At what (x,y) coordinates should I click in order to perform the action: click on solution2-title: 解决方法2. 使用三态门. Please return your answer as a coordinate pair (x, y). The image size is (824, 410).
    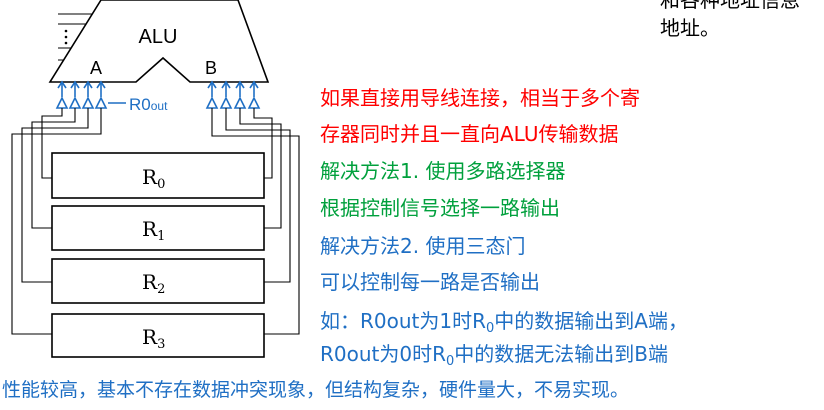
    Looking at the image, I should click on (423, 246).